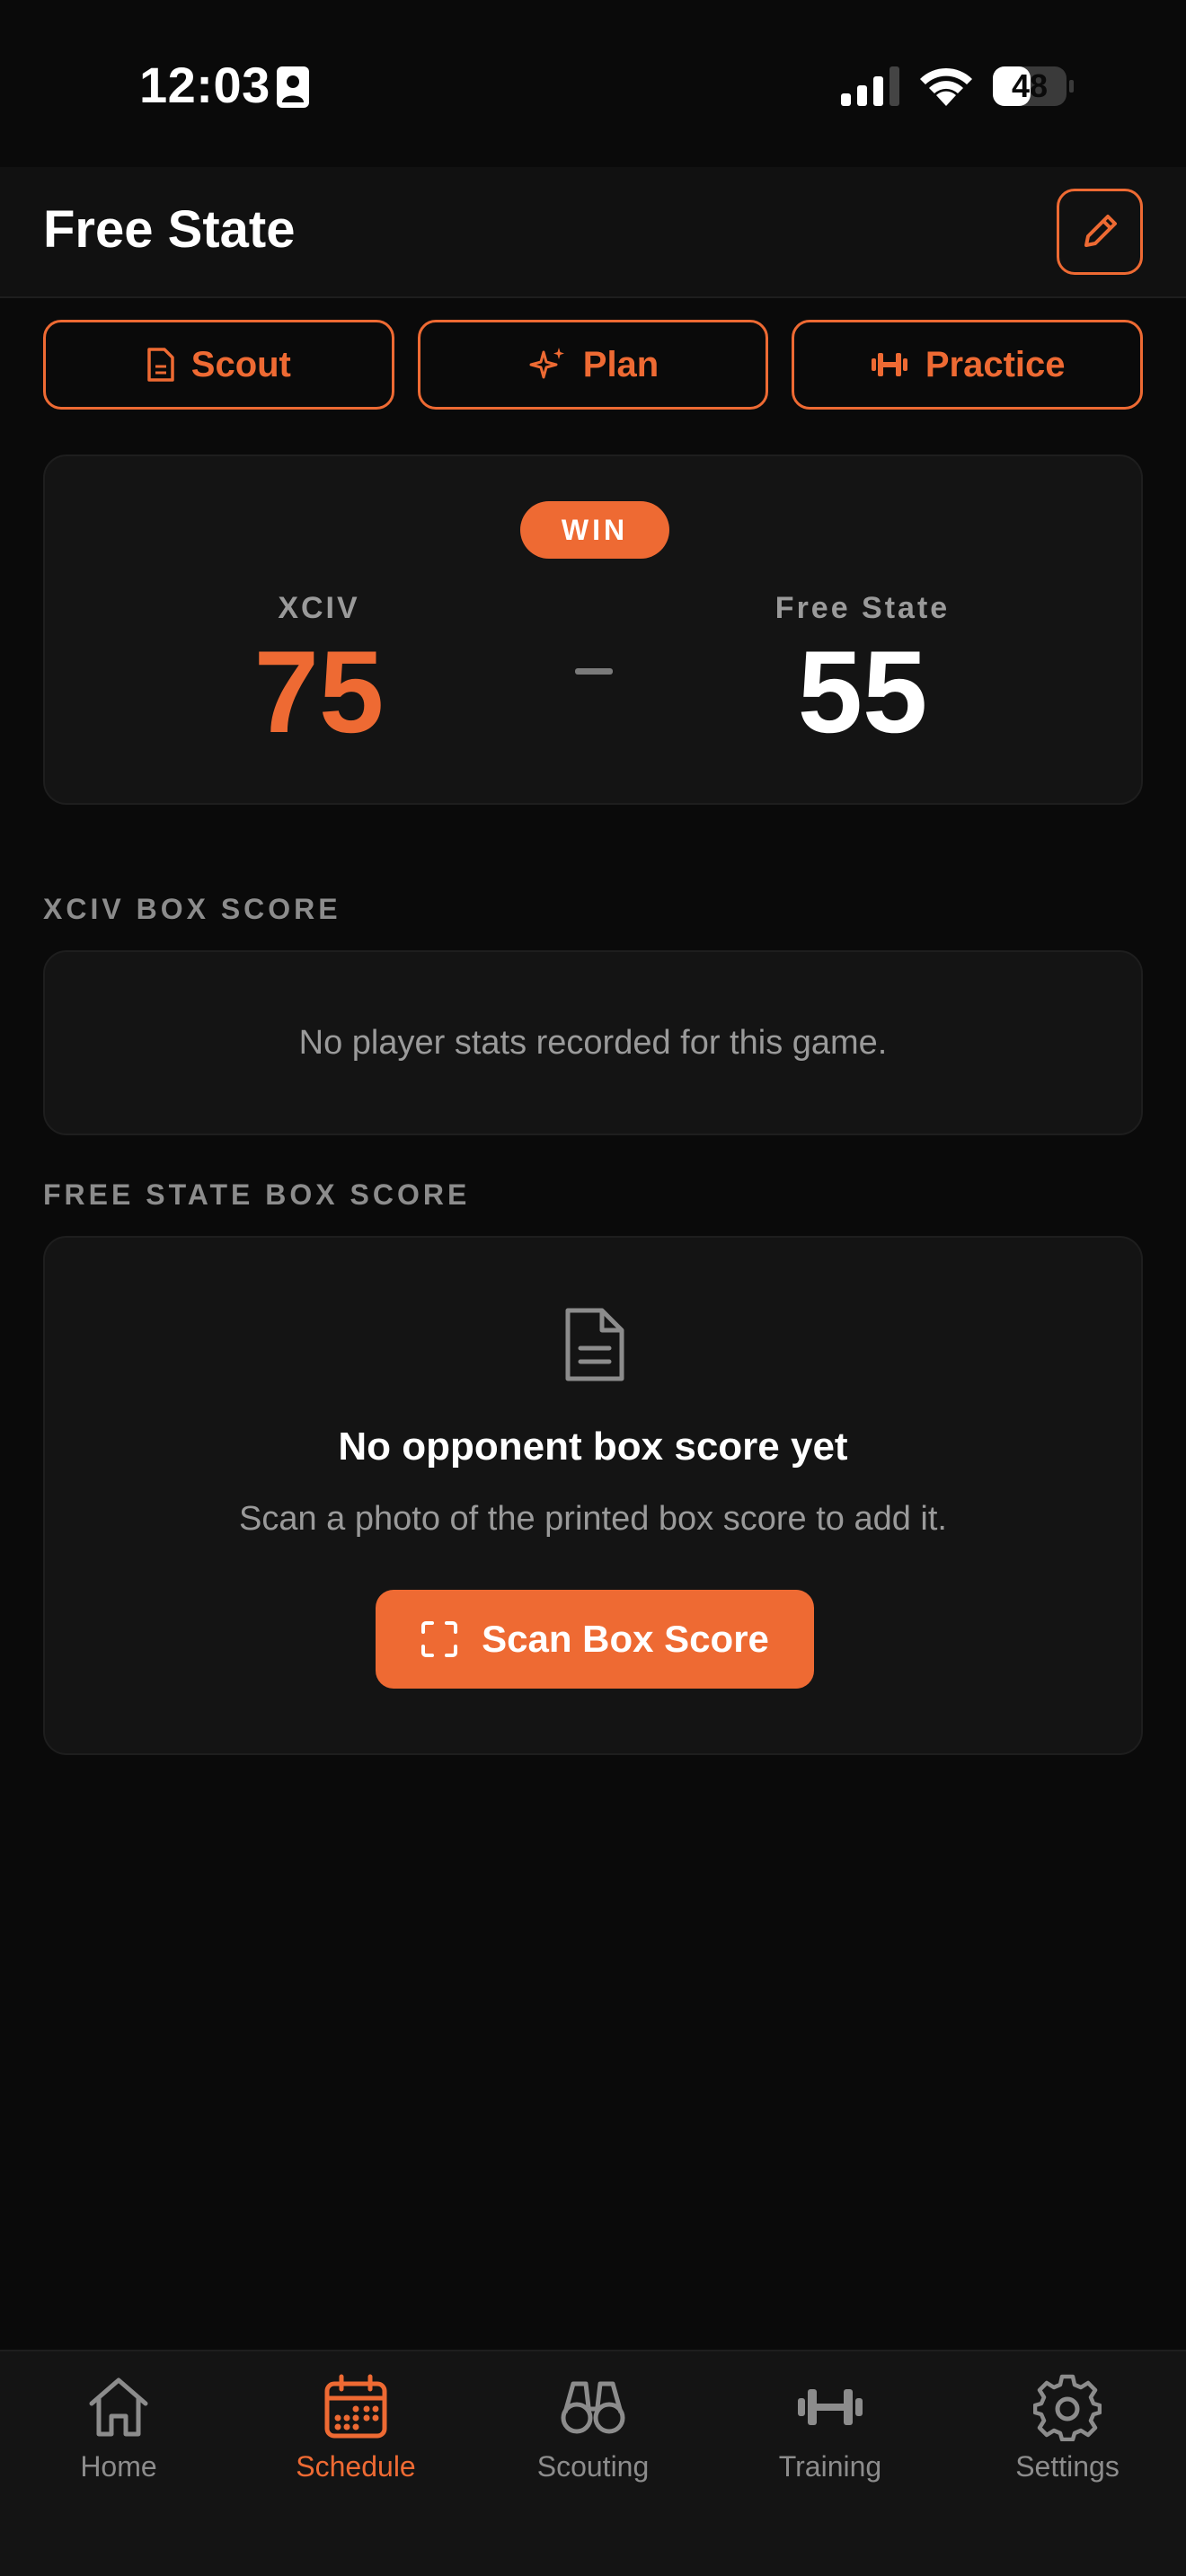 This screenshot has height=2576, width=1186. I want to click on tab-settings: Settings, so click(1067, 2436).